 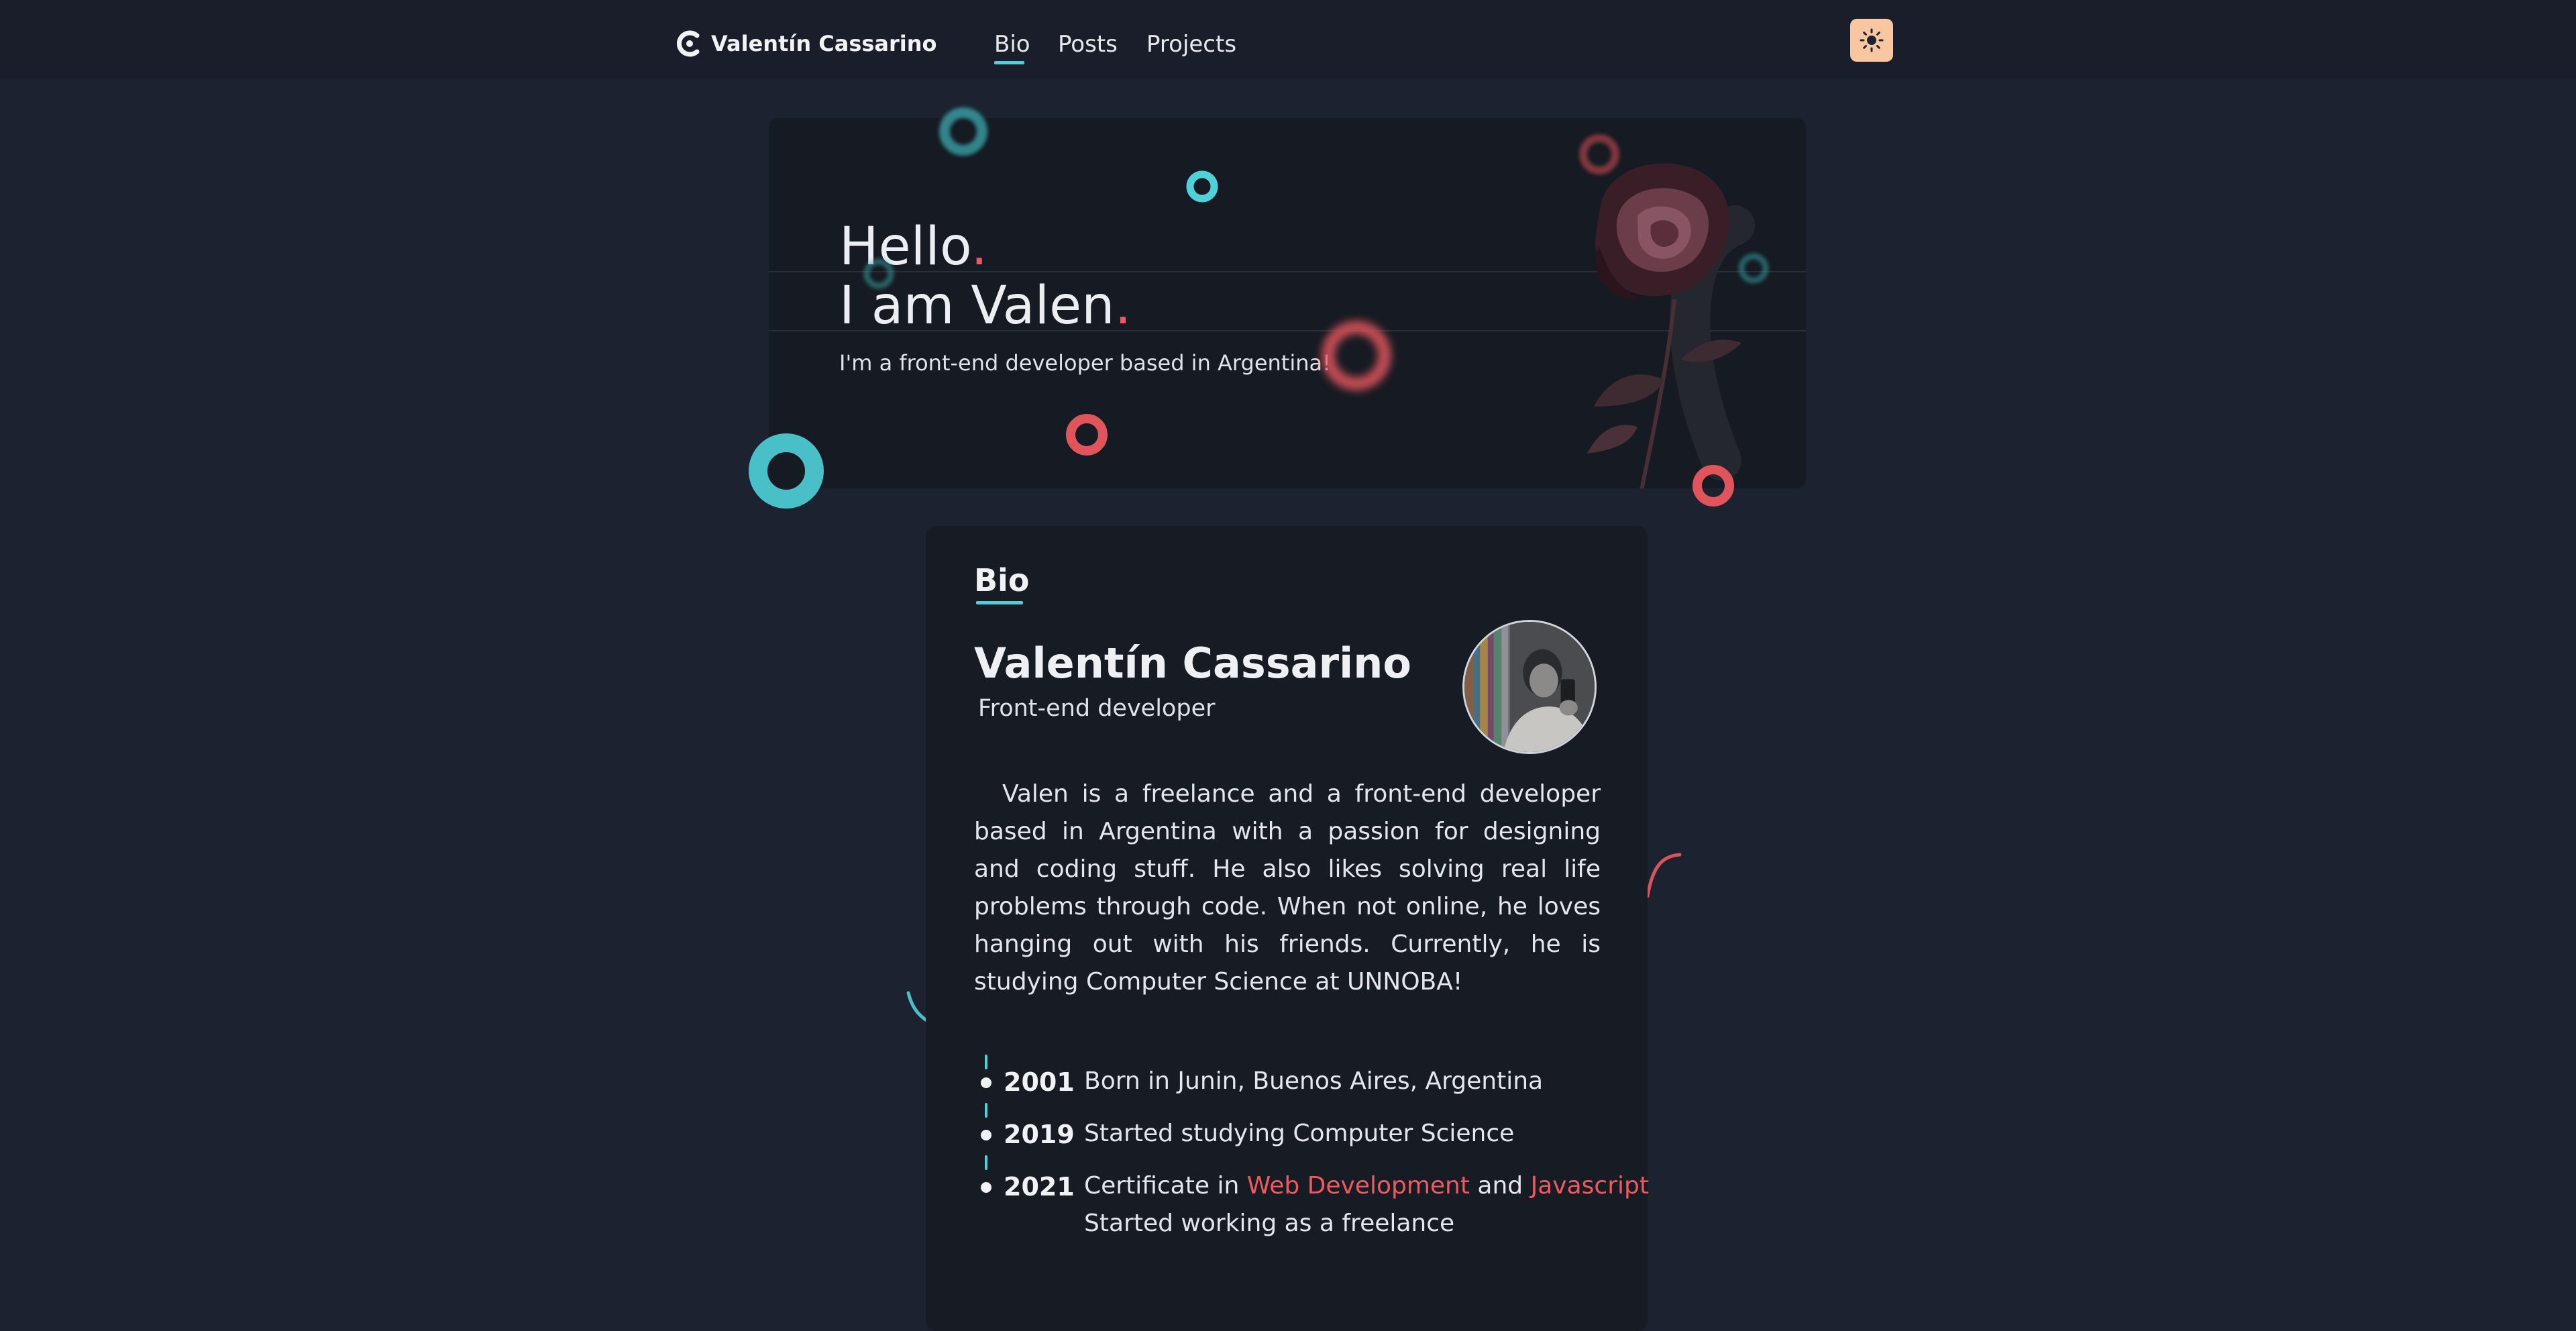 I want to click on brand-link: Valentín Cassarino, so click(x=806, y=43).